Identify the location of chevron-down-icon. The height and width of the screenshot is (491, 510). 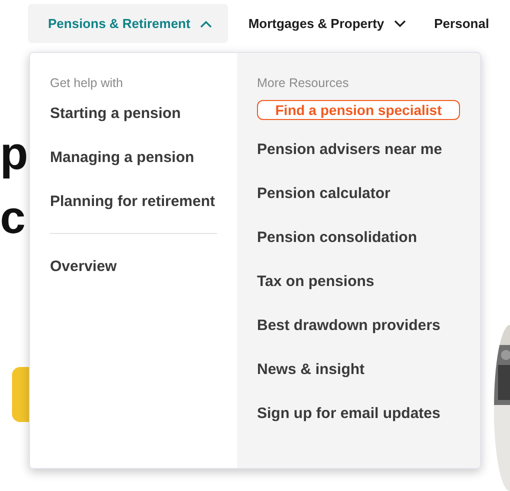
(400, 24).